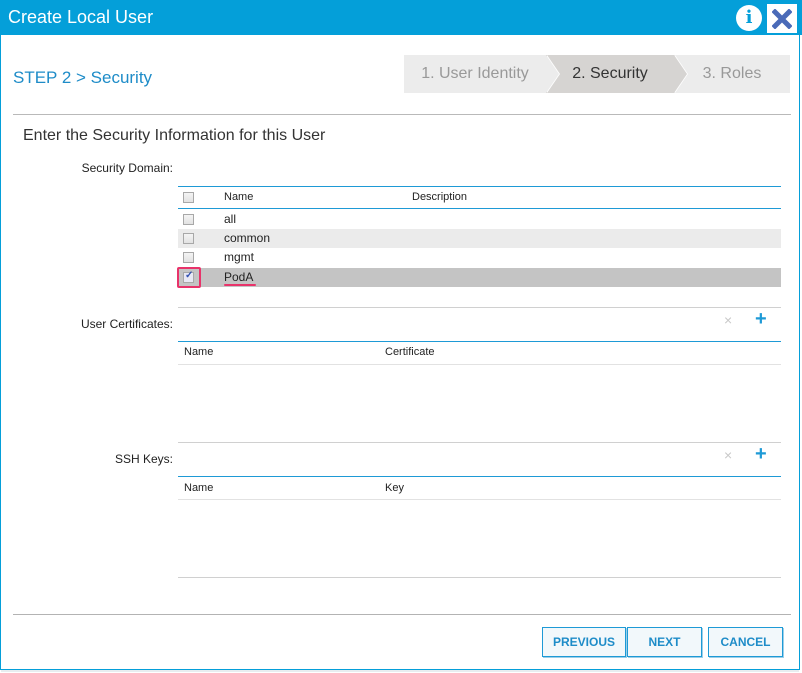  Describe the element at coordinates (479, 219) in the screenshot. I see `table-row: all` at that location.